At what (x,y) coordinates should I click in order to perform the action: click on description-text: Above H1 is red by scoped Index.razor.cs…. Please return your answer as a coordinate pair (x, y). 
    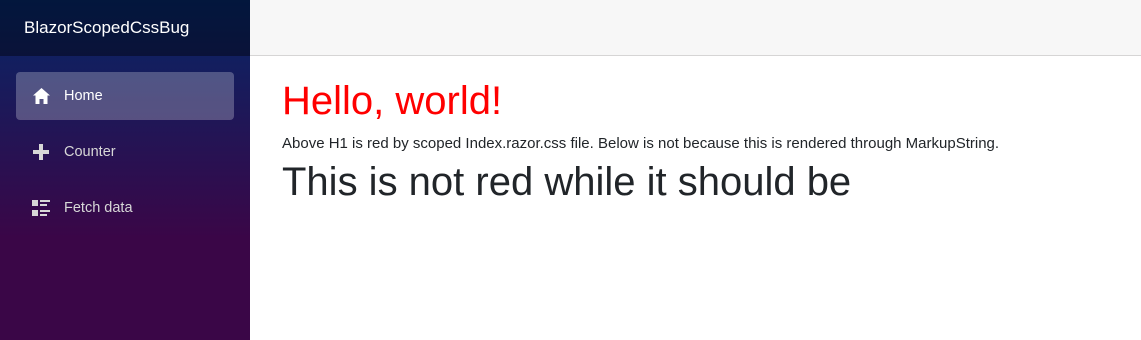
    Looking at the image, I should click on (641, 143).